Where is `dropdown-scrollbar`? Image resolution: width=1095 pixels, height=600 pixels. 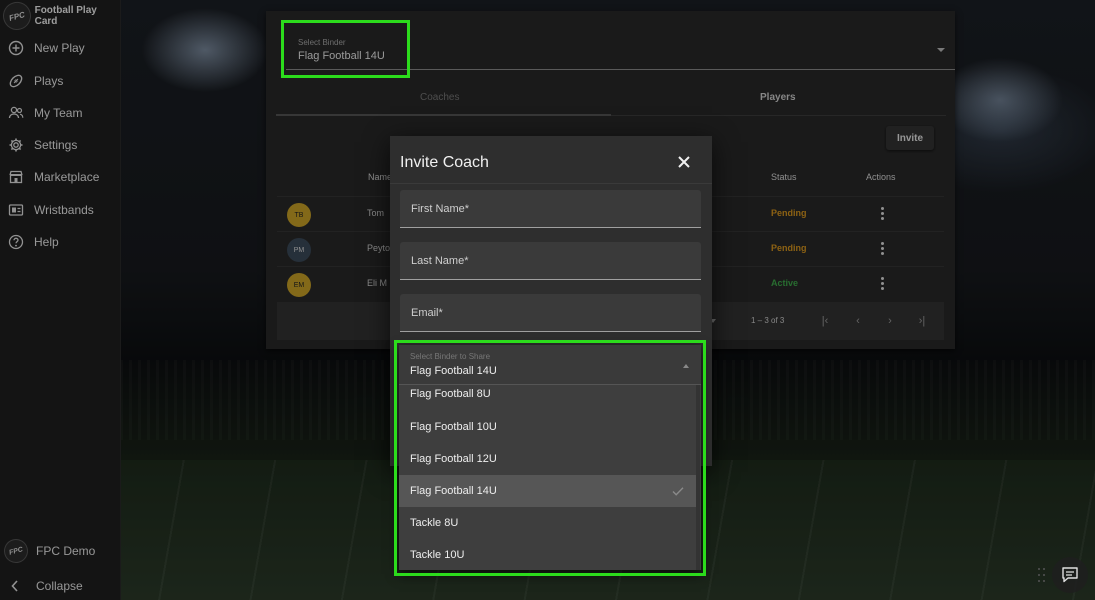
dropdown-scrollbar is located at coordinates (698, 477).